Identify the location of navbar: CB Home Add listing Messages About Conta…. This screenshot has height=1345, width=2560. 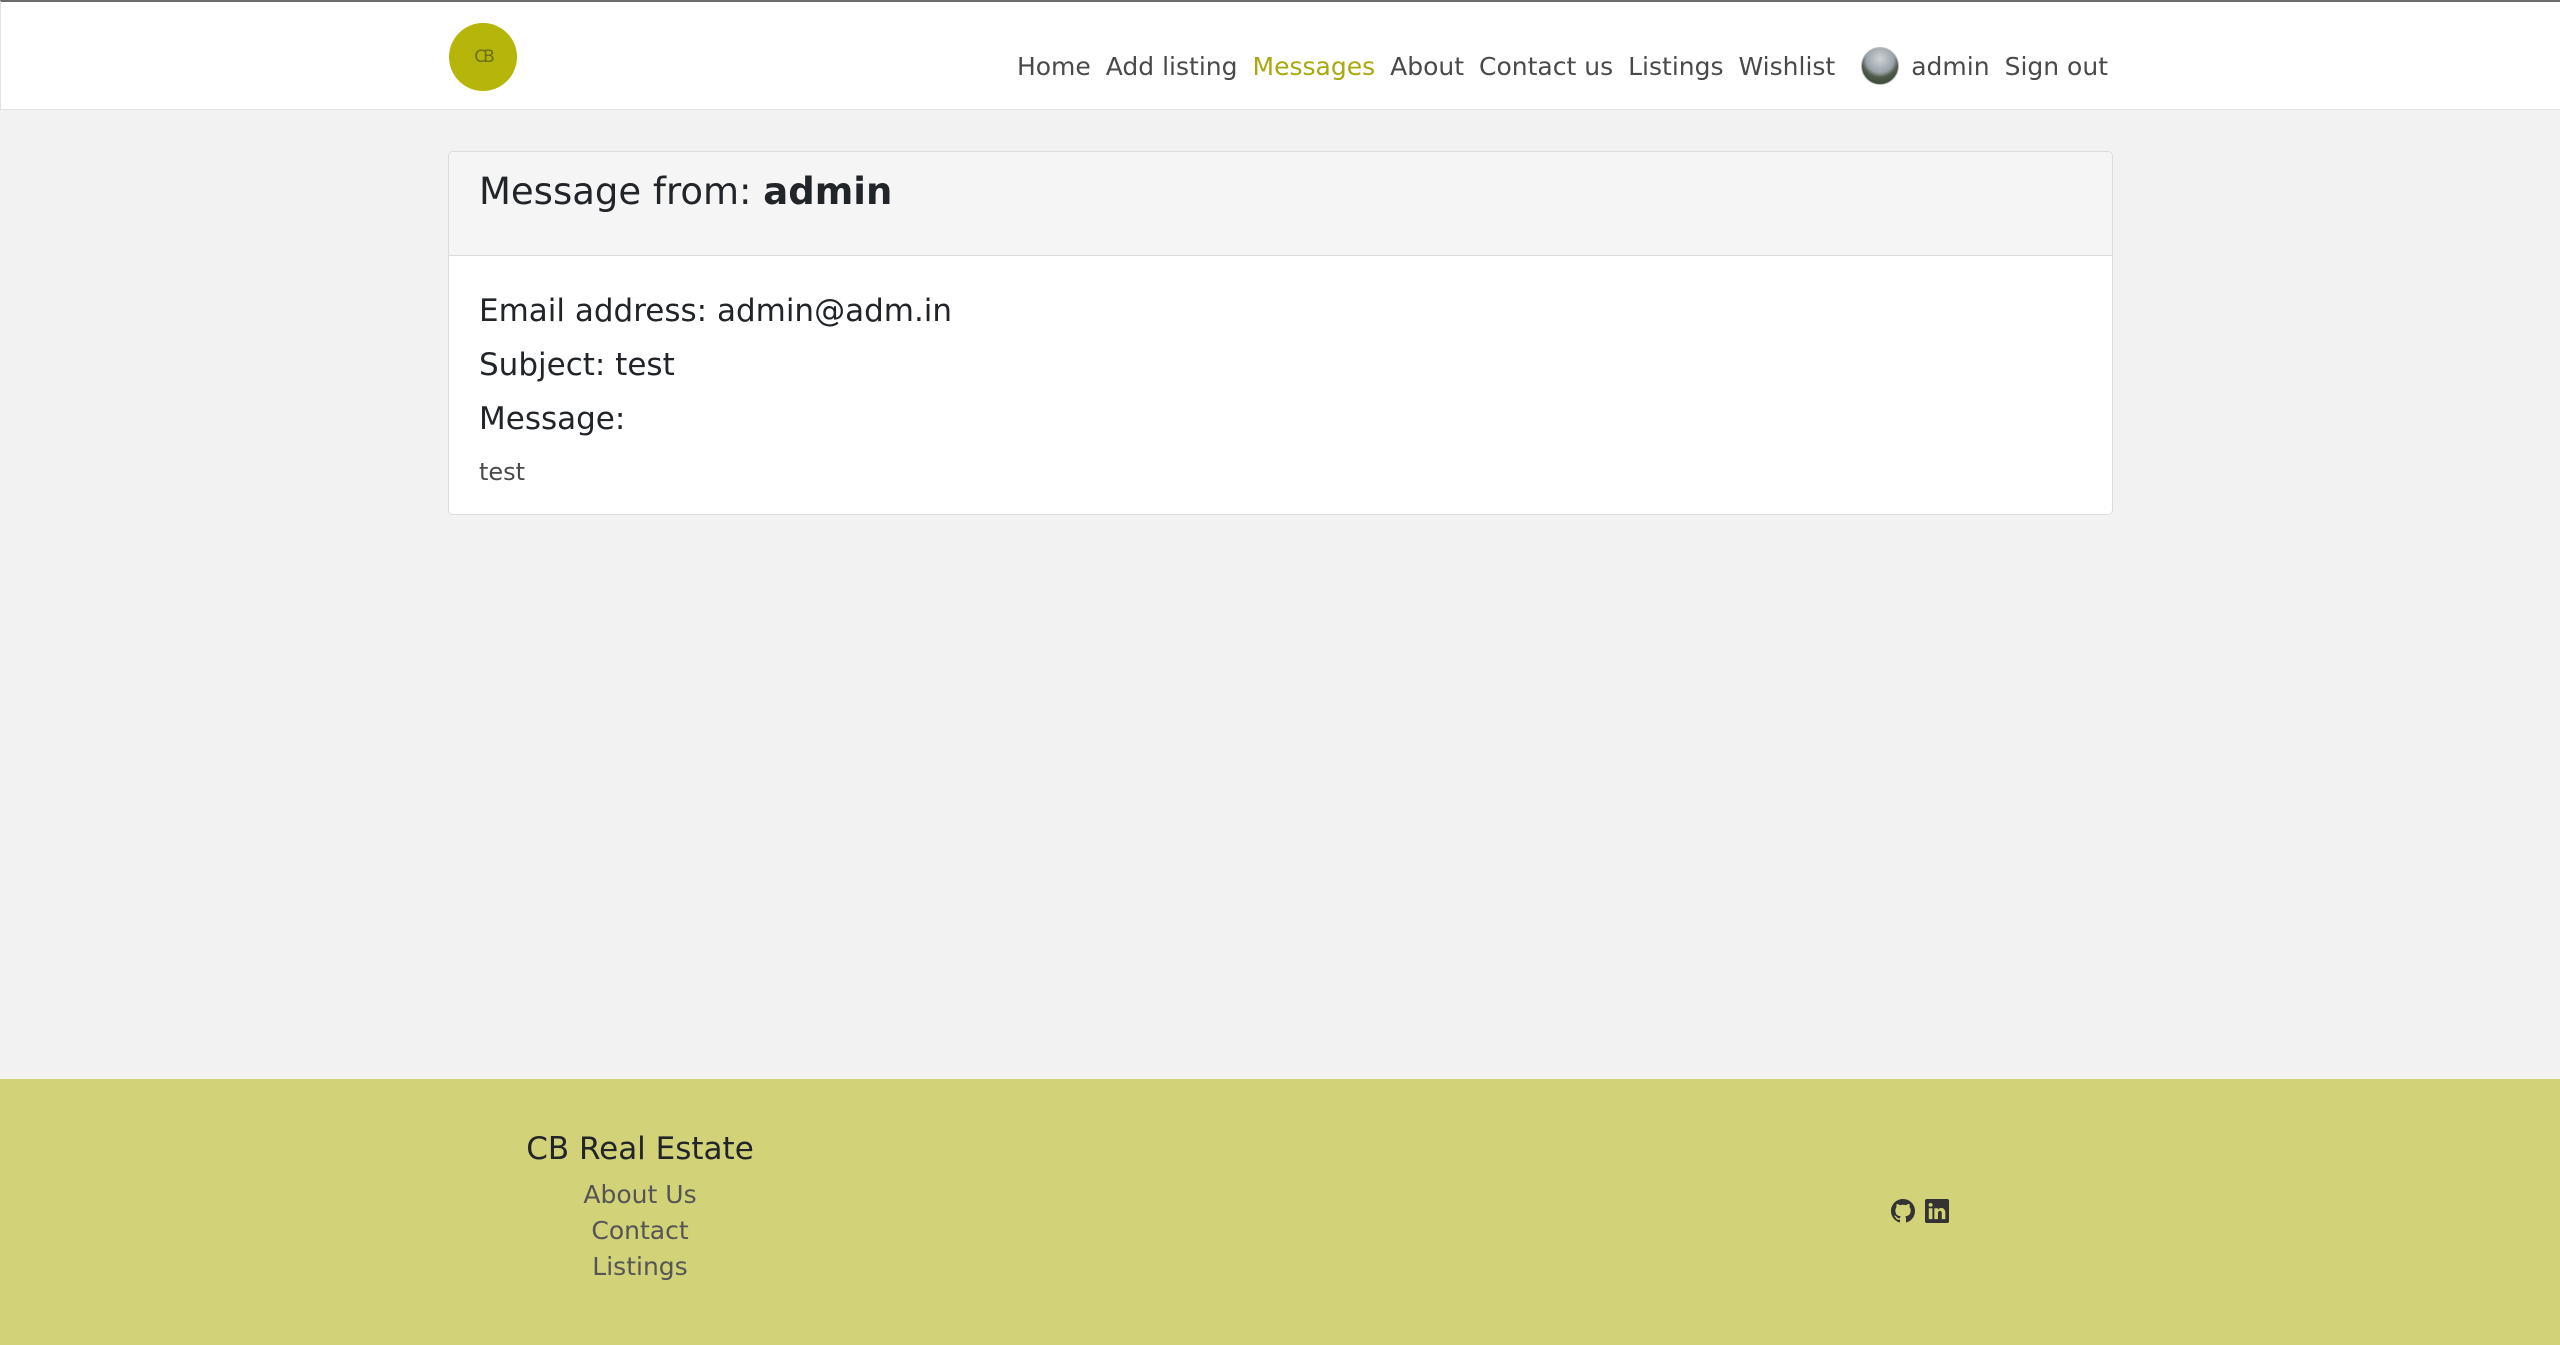
(1280, 55).